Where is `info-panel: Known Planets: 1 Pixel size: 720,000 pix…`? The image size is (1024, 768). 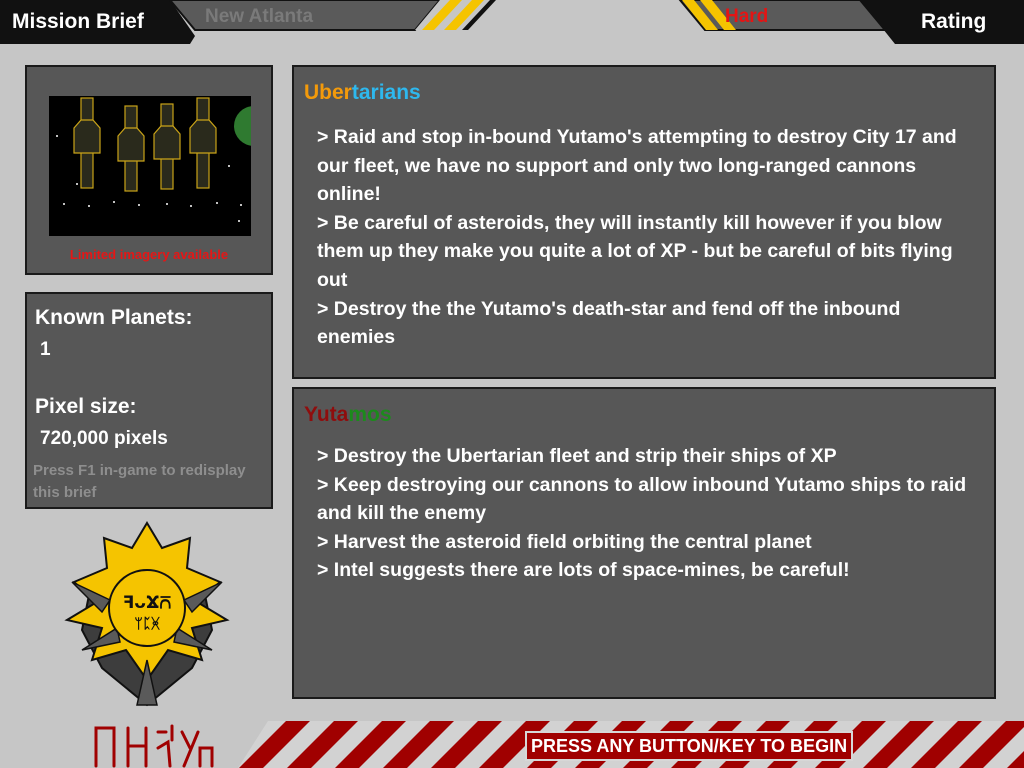 info-panel: Known Planets: 1 Pixel size: 720,000 pix… is located at coordinates (149, 400).